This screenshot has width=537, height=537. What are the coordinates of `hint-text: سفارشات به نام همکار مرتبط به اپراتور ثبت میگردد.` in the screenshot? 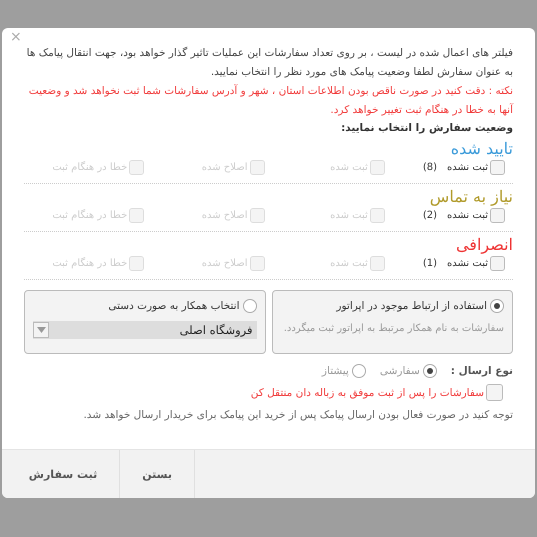 It's located at (393, 328).